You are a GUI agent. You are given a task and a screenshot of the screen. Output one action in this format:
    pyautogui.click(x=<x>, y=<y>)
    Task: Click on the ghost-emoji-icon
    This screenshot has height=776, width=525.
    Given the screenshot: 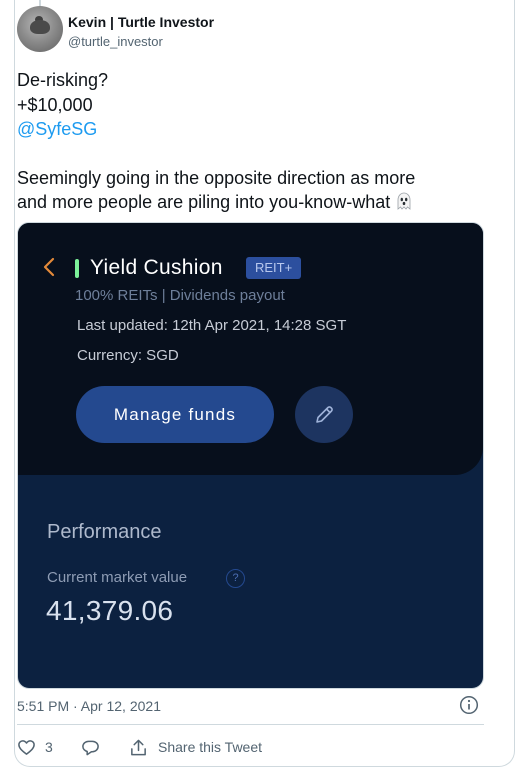 What is the action you would take?
    pyautogui.click(x=404, y=201)
    